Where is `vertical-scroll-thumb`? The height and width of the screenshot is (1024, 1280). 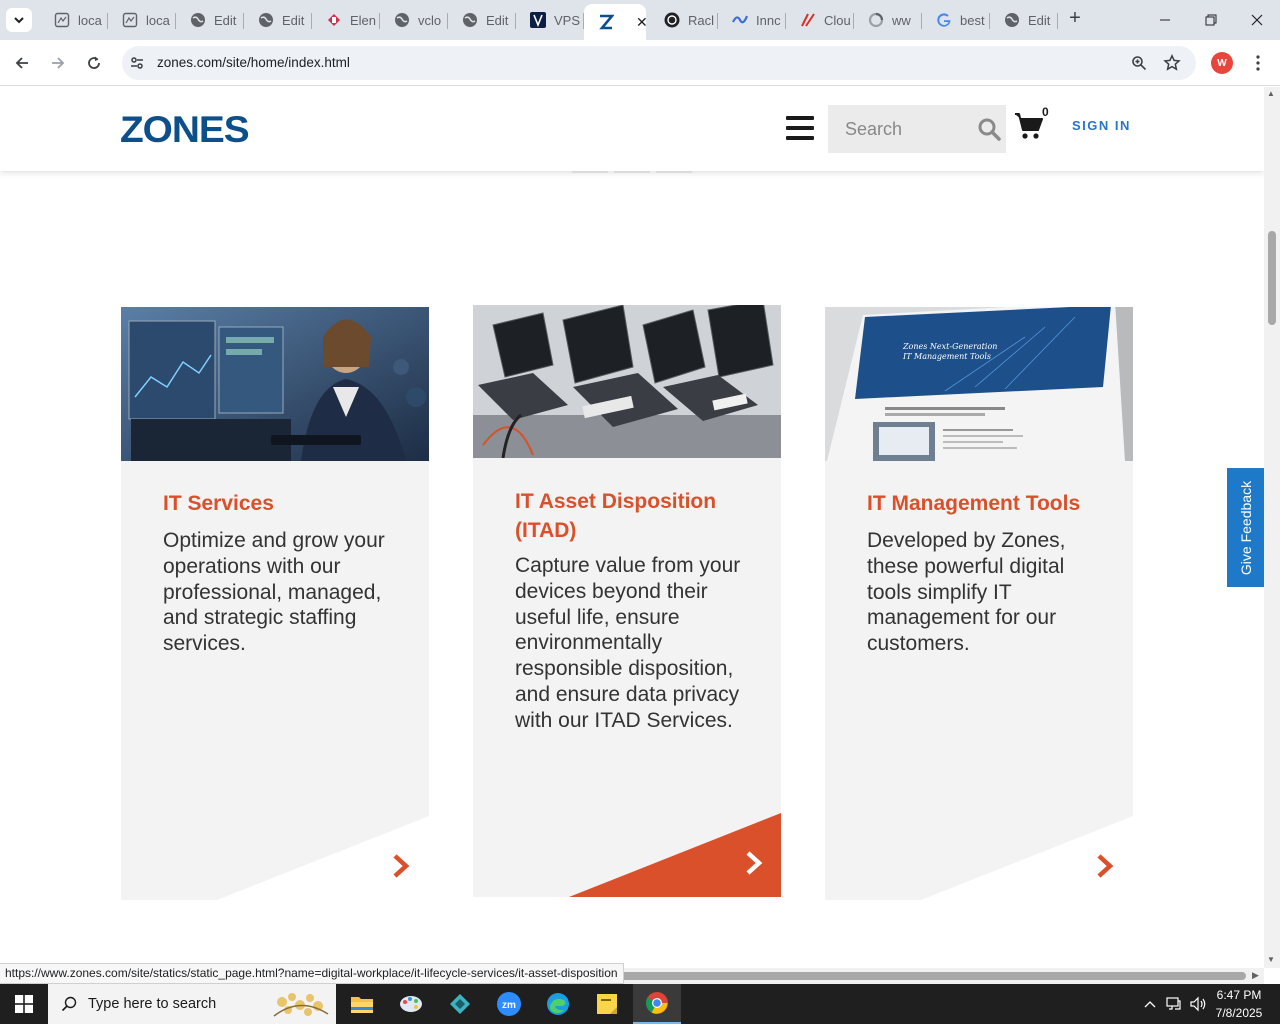 vertical-scroll-thumb is located at coordinates (1272, 278).